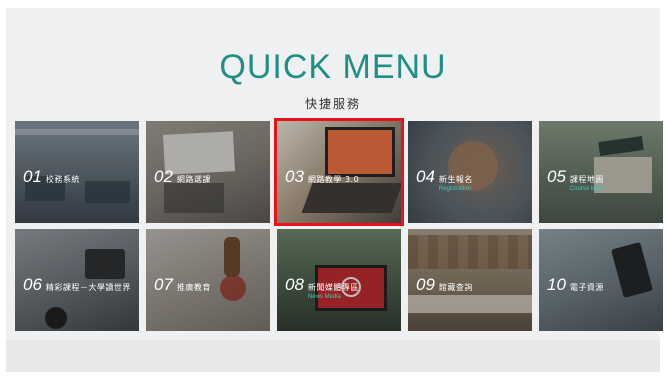 The width and height of the screenshot is (666, 380). What do you see at coordinates (193, 287) in the screenshot?
I see `tile-title: 推廣教育` at bounding box center [193, 287].